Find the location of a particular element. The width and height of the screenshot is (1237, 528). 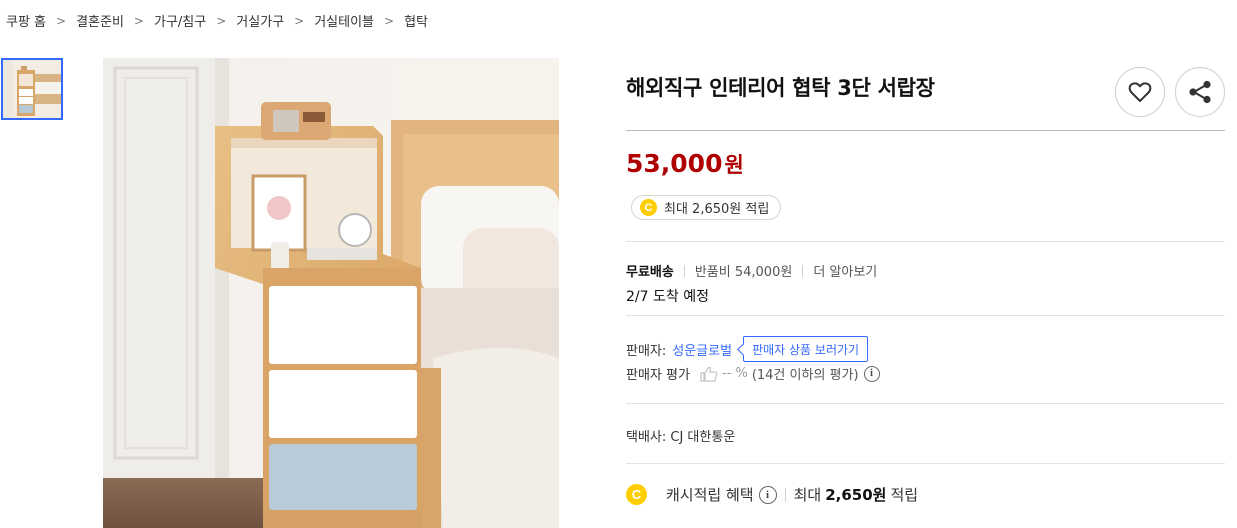

cash-benefit: C 캐시적립 혜택 i 최대 2,650원 적립 is located at coordinates (772, 494).